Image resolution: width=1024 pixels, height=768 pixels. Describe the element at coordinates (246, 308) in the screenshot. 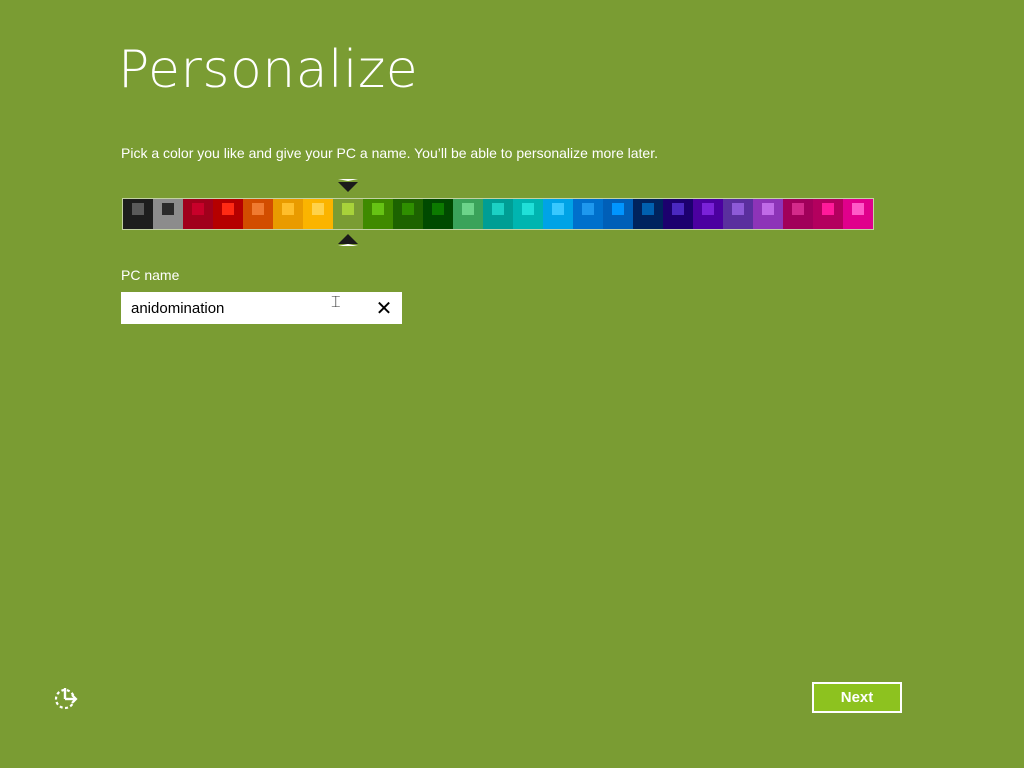

I see `pc-name-input` at that location.